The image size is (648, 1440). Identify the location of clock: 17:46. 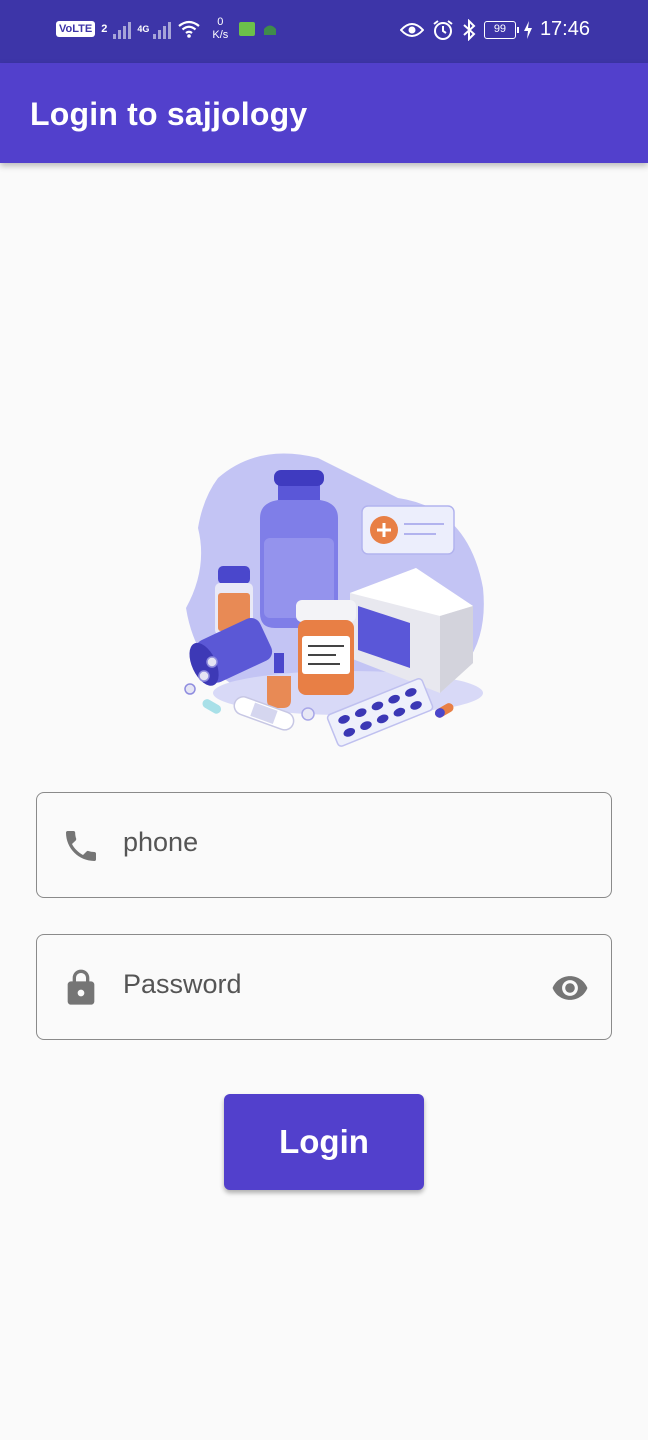
(564, 29).